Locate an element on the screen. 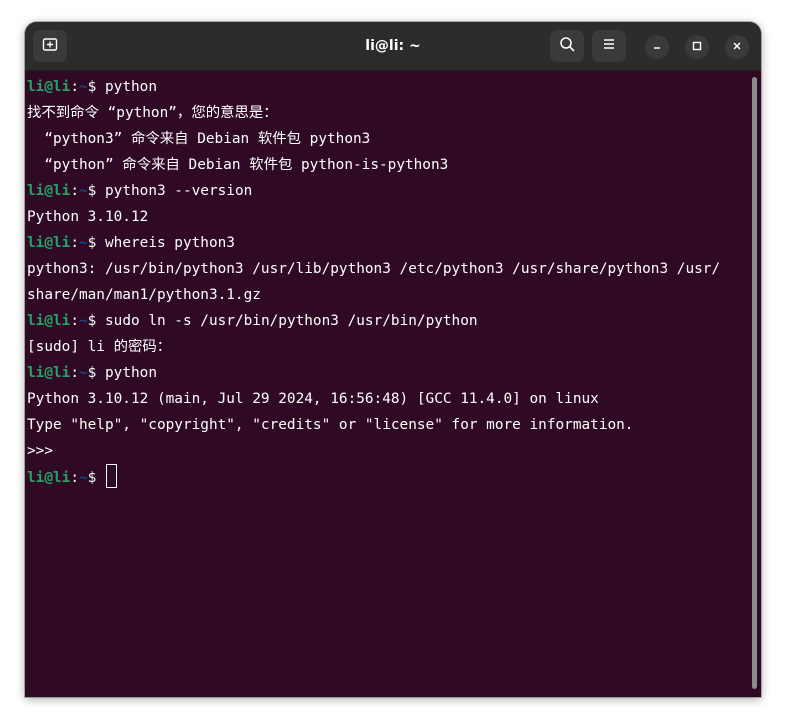  titlebar: li@li: ~ is located at coordinates (393, 46).